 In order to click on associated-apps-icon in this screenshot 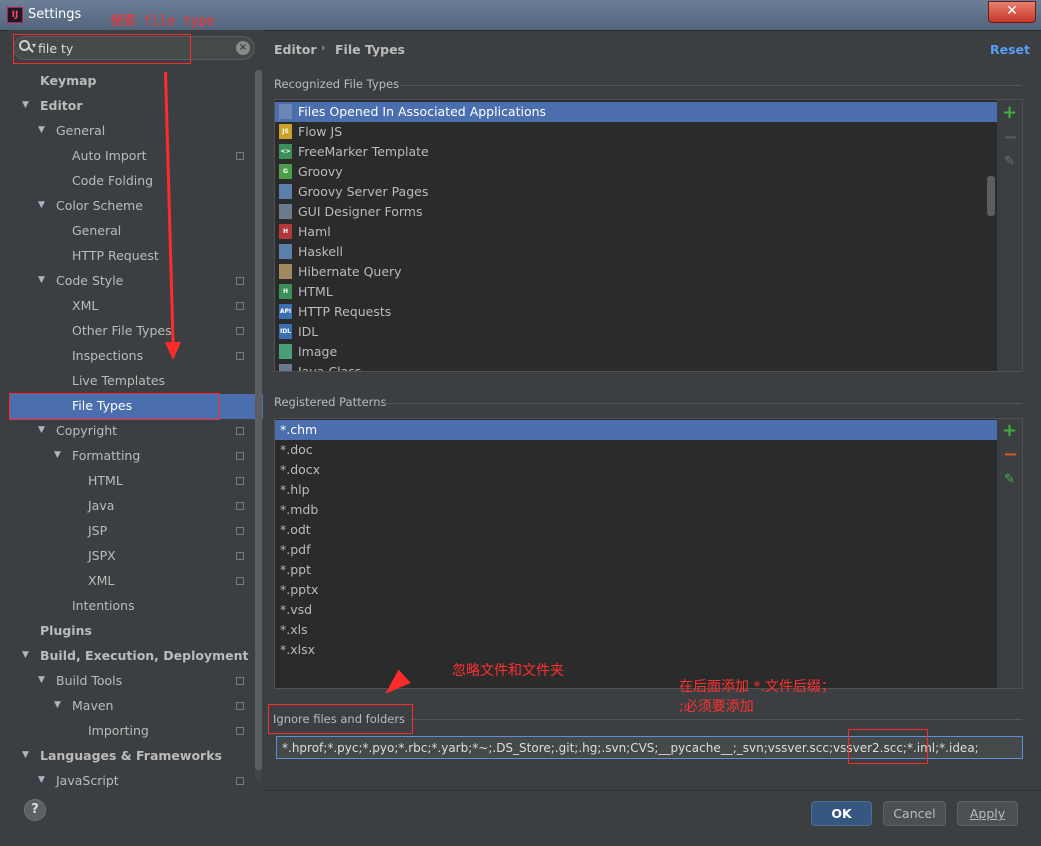, I will do `click(285, 111)`.